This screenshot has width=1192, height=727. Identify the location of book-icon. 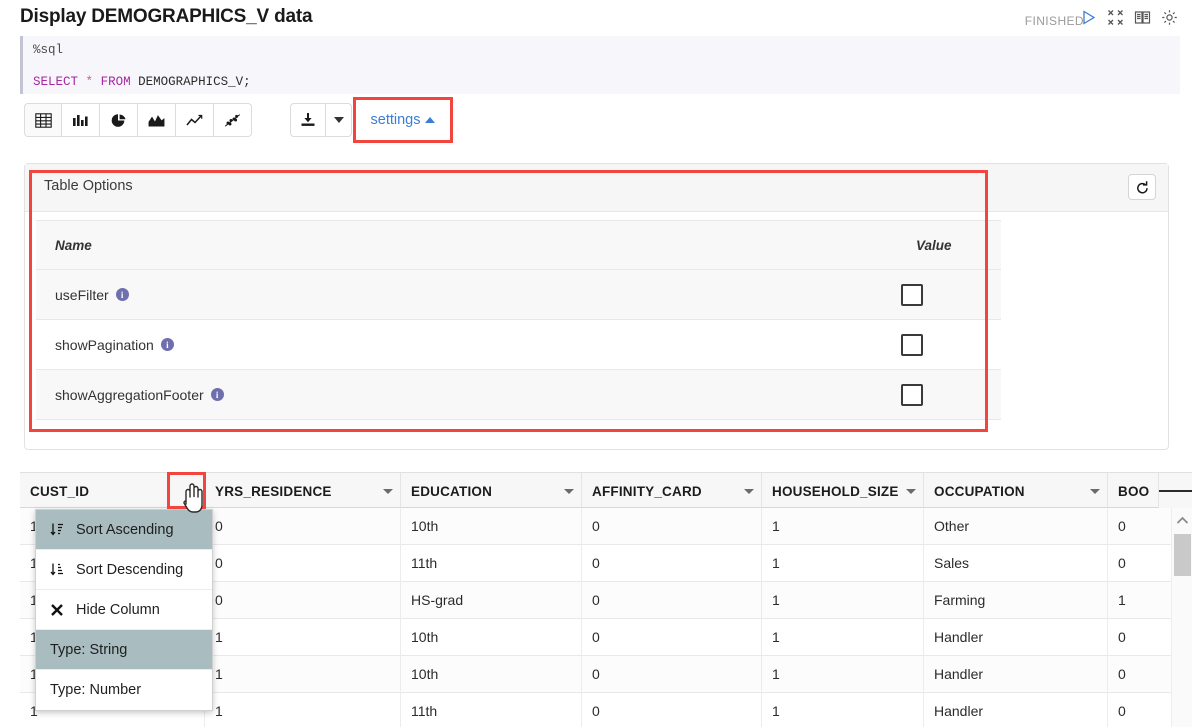
(1142, 17).